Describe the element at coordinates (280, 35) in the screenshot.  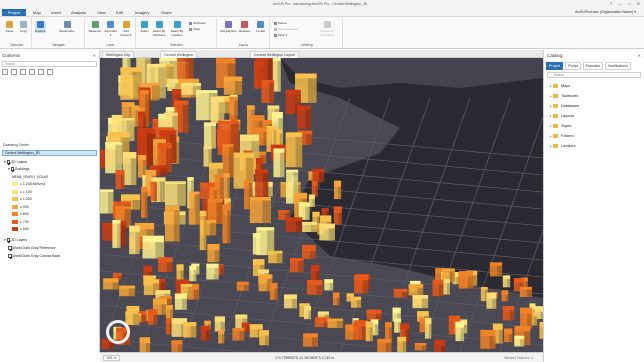
I see `more-button: More ▾` at that location.